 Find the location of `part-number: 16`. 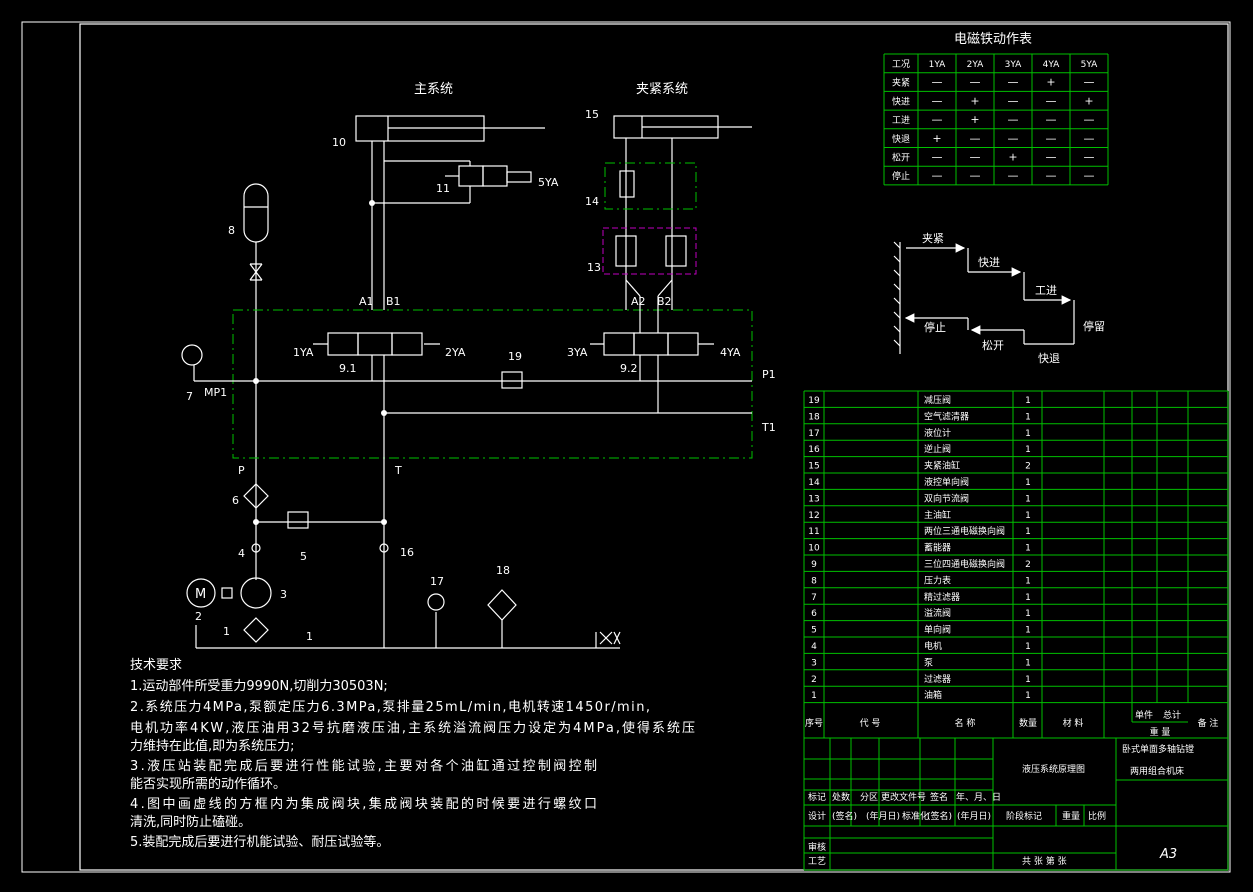

part-number: 16 is located at coordinates (814, 450).